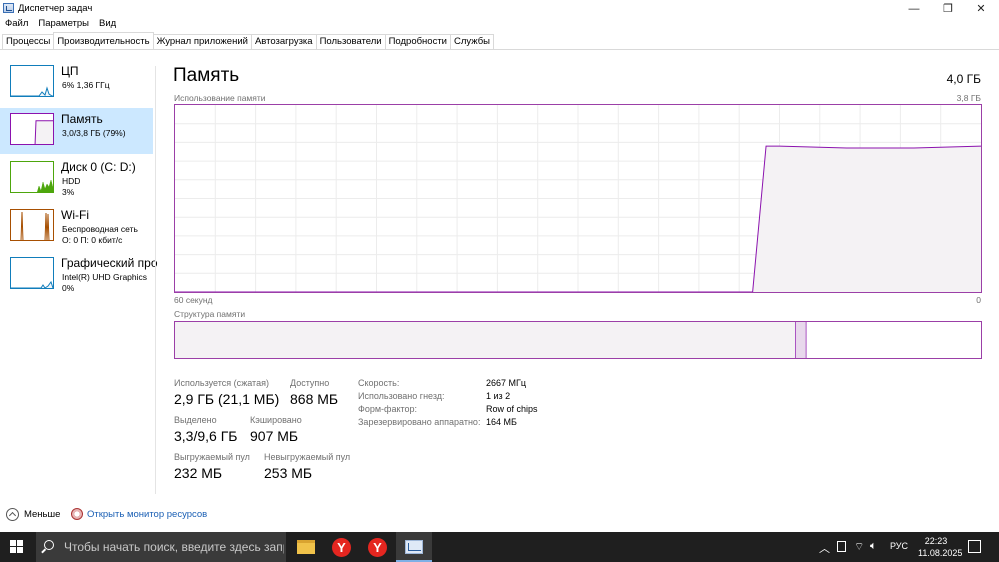 This screenshot has width=999, height=562. I want to click on taskbar-yandex-browser-2: Y, so click(378, 547).